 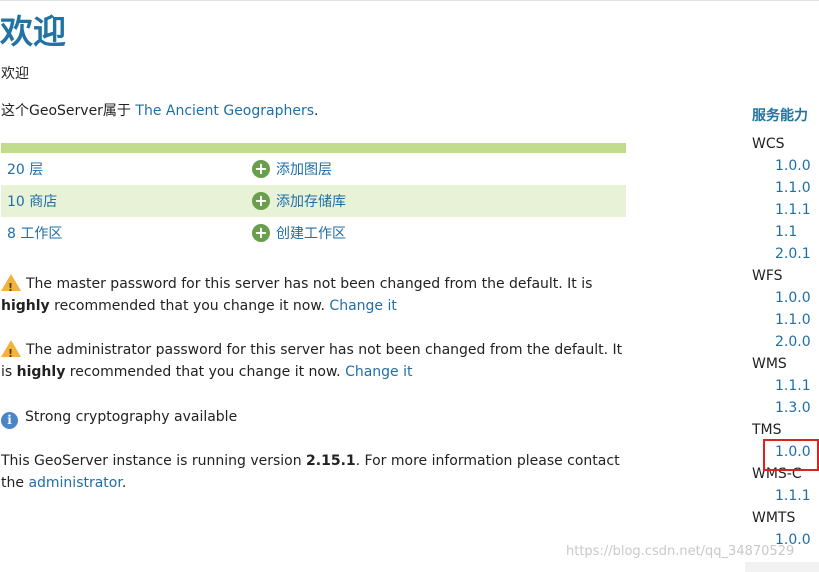 What do you see at coordinates (311, 234) in the screenshot?
I see `create-workspace-label: 创建工作区` at bounding box center [311, 234].